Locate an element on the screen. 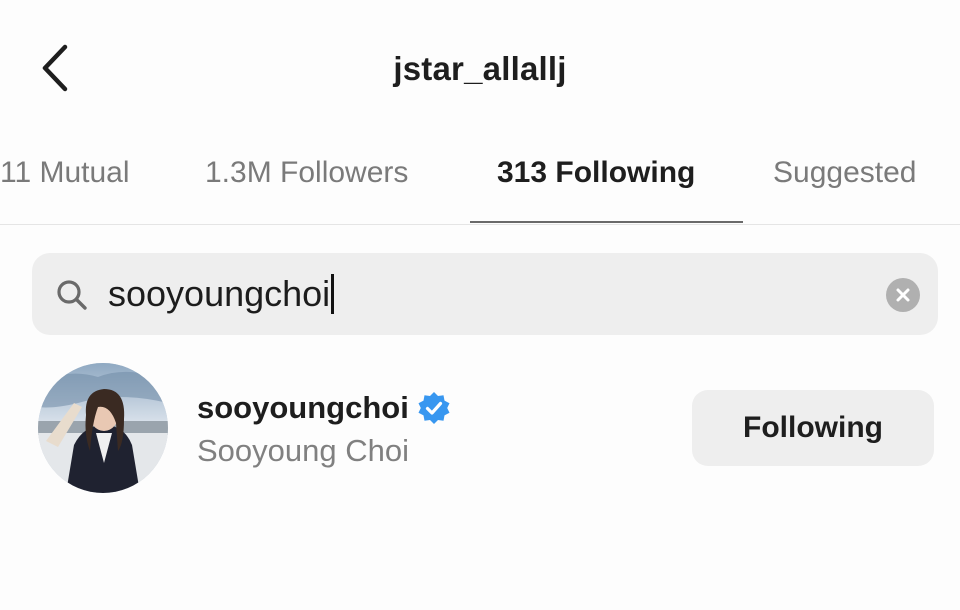 The image size is (960, 610). avatar is located at coordinates (103, 428).